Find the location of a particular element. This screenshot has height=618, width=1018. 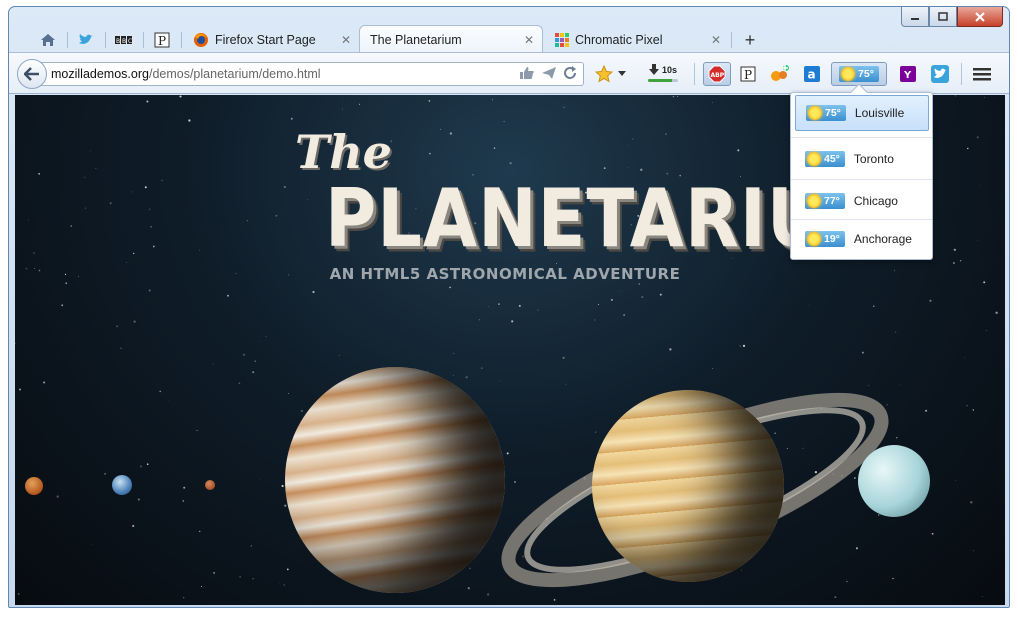

earth-planet is located at coordinates (122, 485).